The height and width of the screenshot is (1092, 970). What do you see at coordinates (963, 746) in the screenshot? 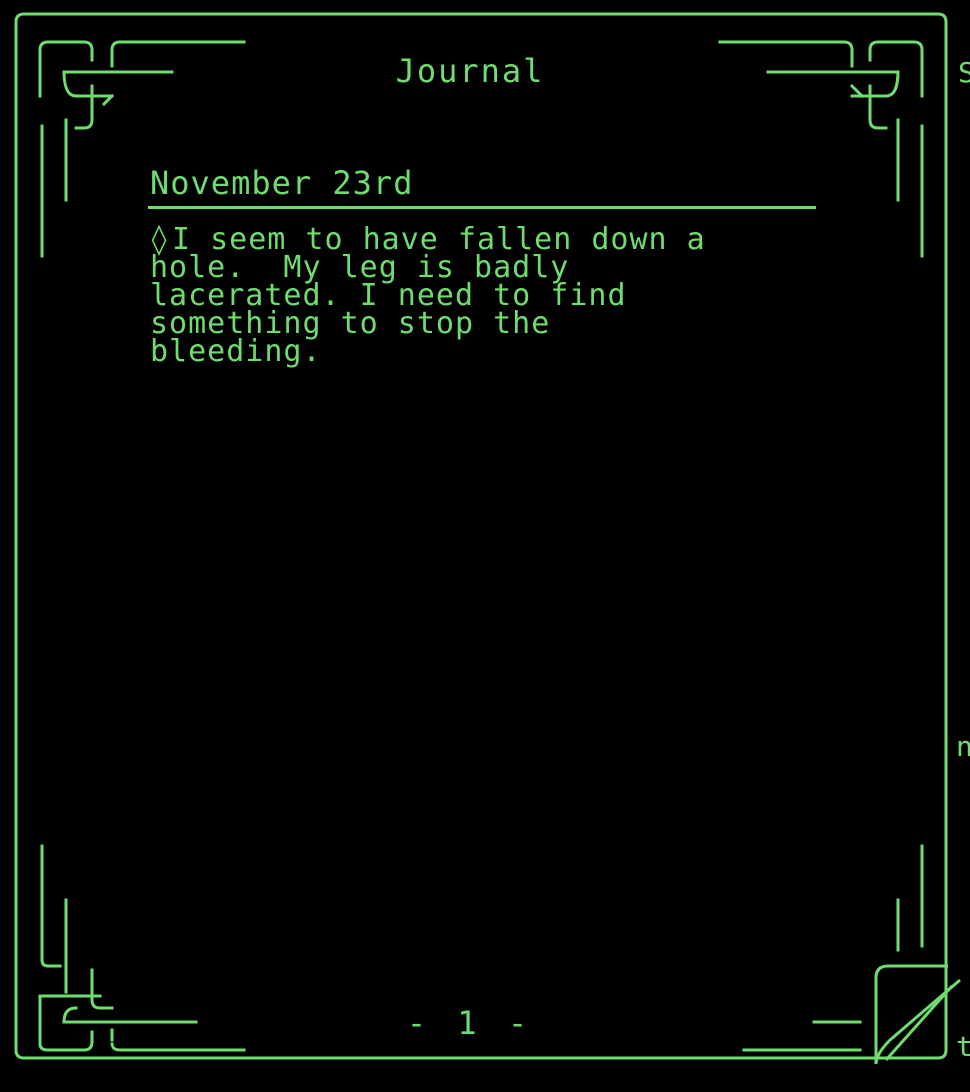
I see `background-fragment-mid: n` at bounding box center [963, 746].